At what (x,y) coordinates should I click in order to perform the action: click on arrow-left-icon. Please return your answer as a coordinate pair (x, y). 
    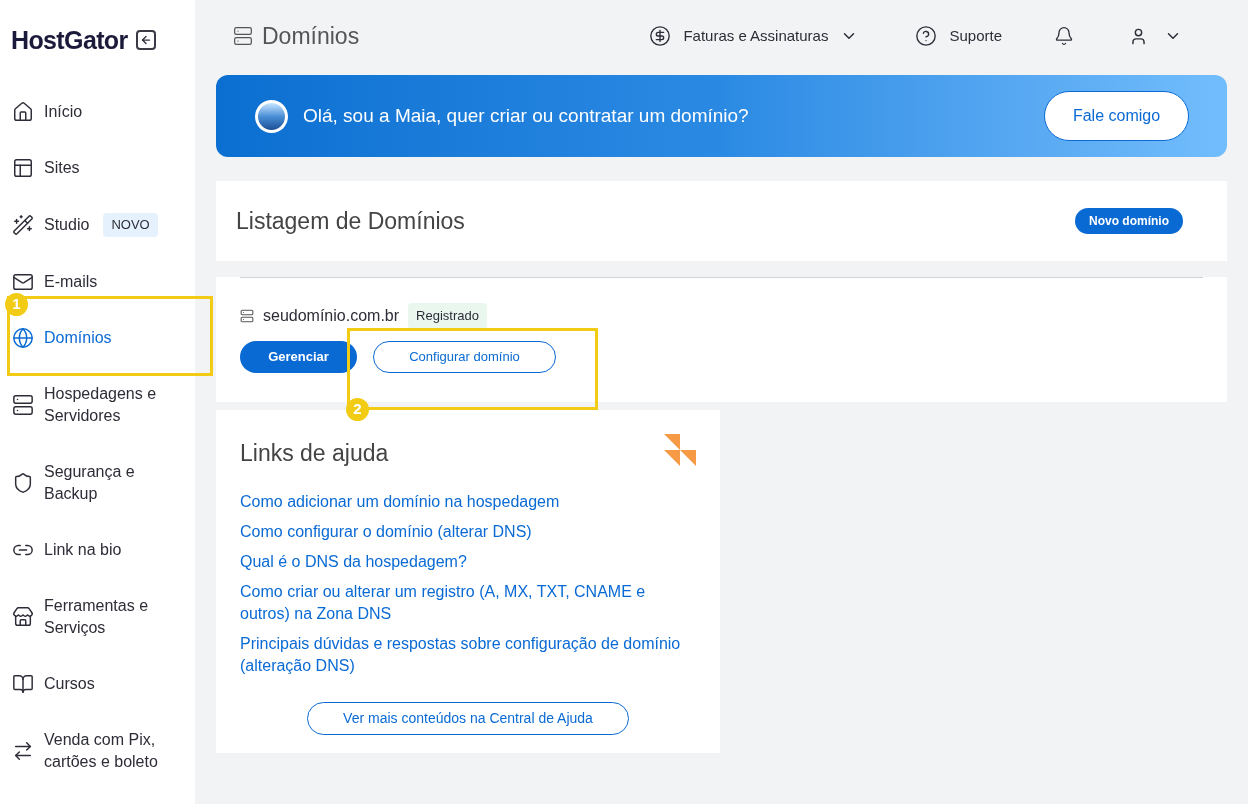
    Looking at the image, I should click on (145, 40).